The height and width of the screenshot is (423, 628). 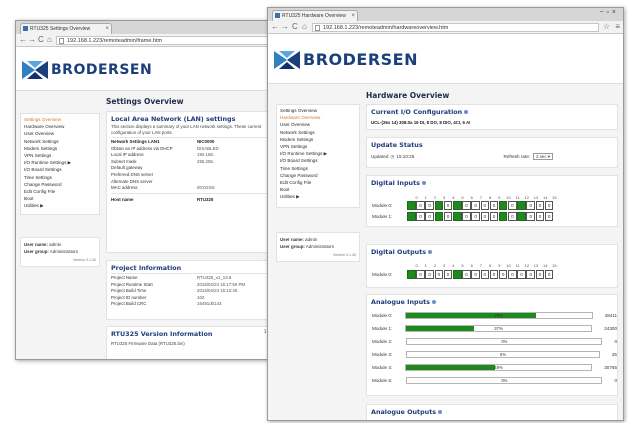 What do you see at coordinates (164, 40) in the screenshot?
I see `url-field: 192.168.1.223/remoteadmin/frame.htm` at bounding box center [164, 40].